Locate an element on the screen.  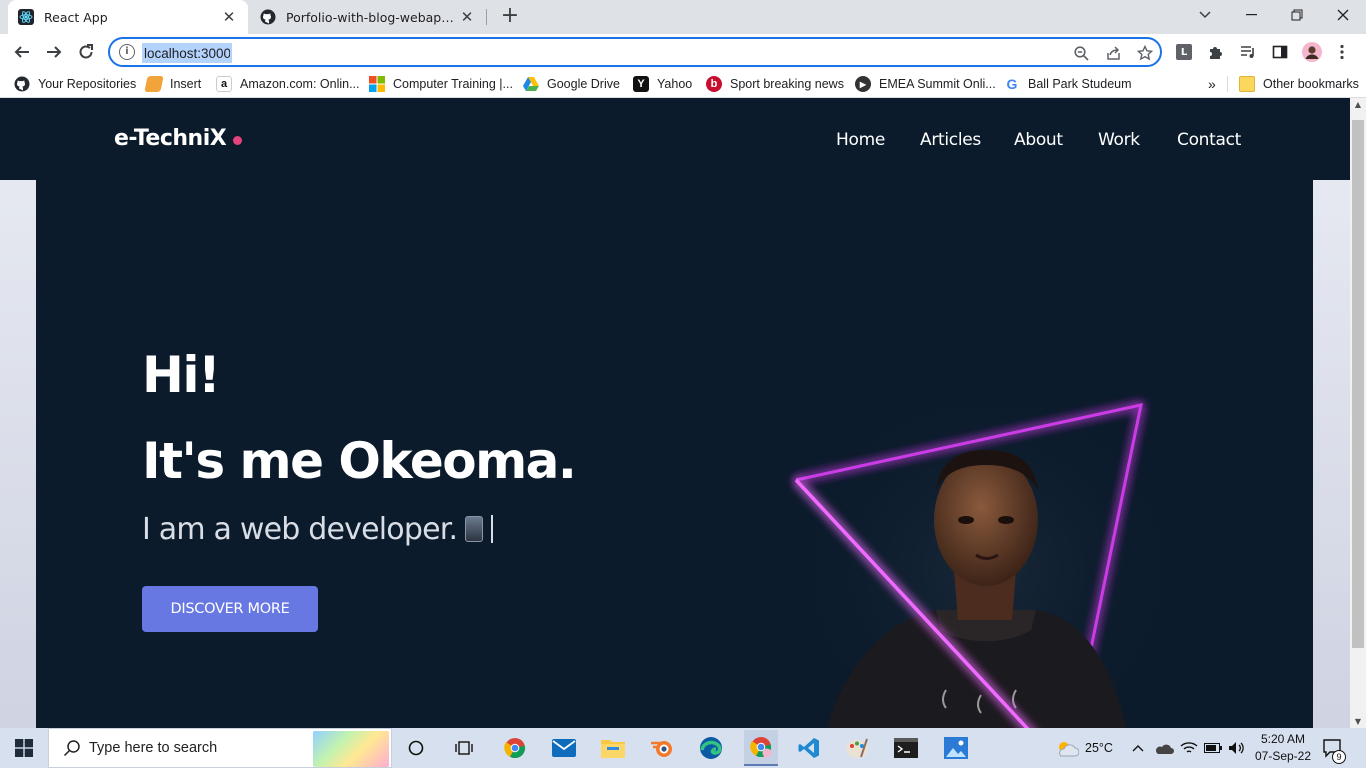
nav-home: Home is located at coordinates (860, 140).